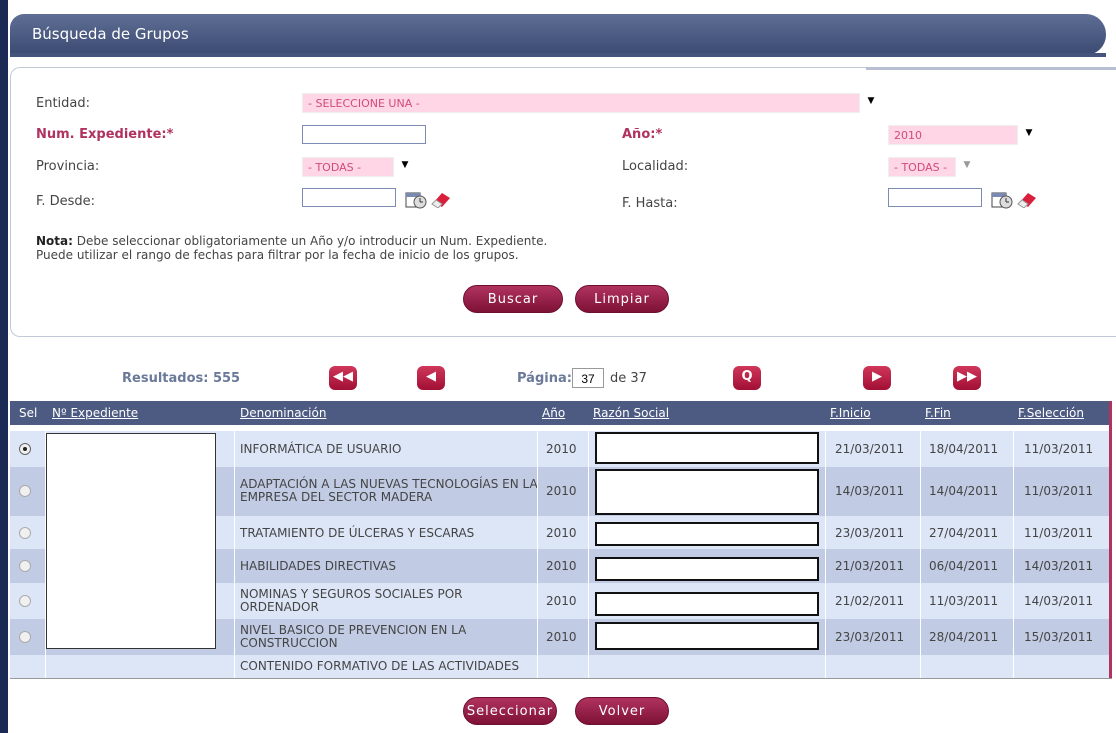 This screenshot has height=733, width=1116. I want to click on row-fecha-fin: 11/03/2011, so click(964, 601).